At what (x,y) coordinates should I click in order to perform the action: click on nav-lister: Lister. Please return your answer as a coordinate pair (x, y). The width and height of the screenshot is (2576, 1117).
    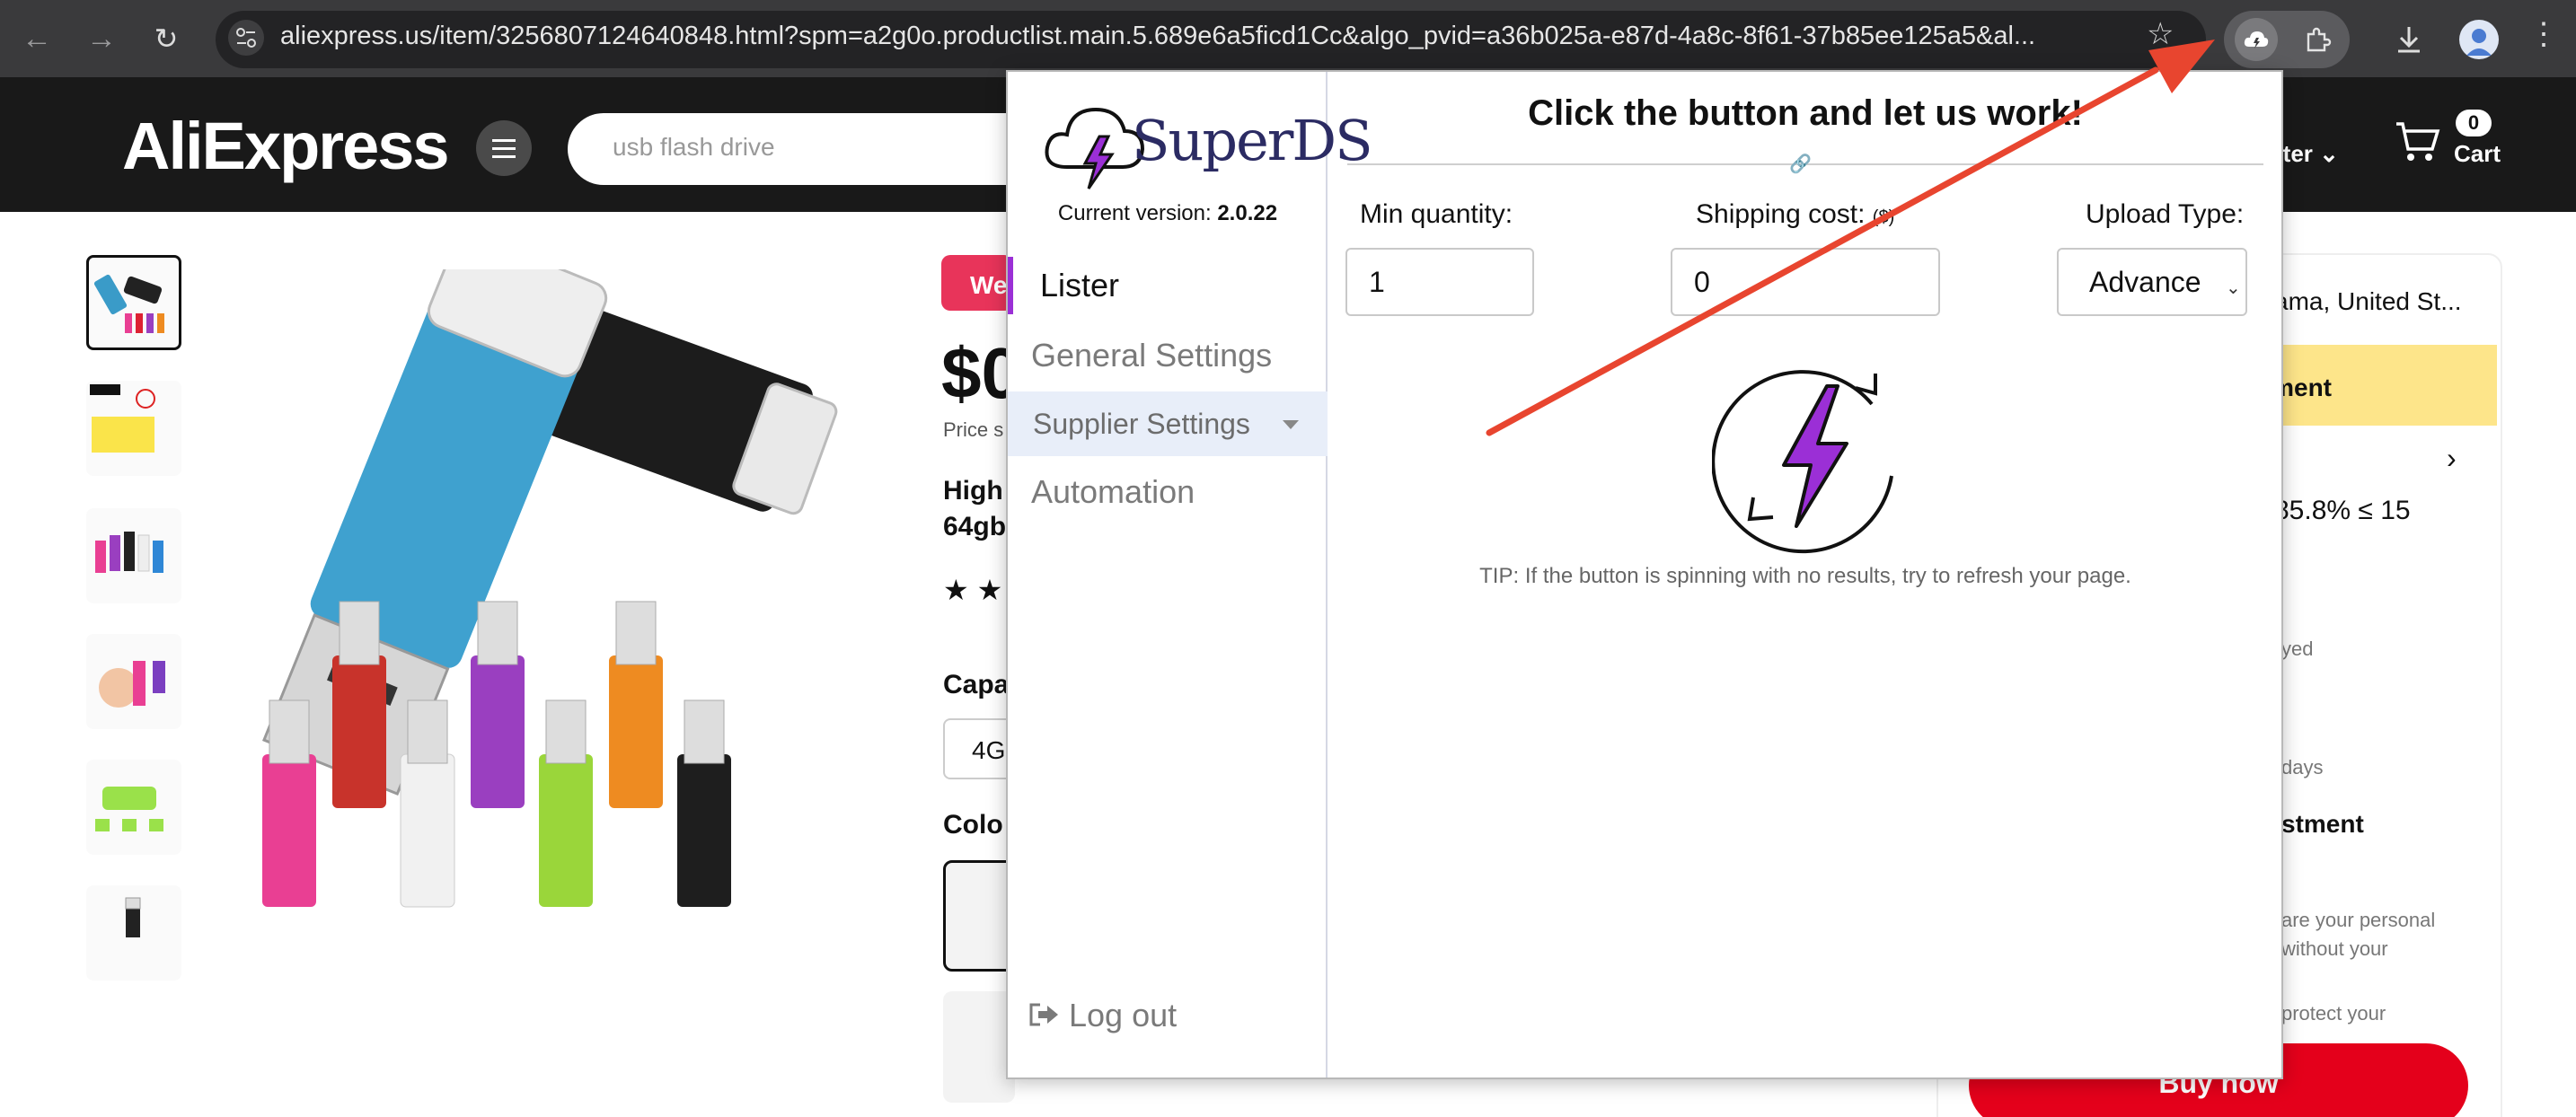
    Looking at the image, I should click on (1168, 285).